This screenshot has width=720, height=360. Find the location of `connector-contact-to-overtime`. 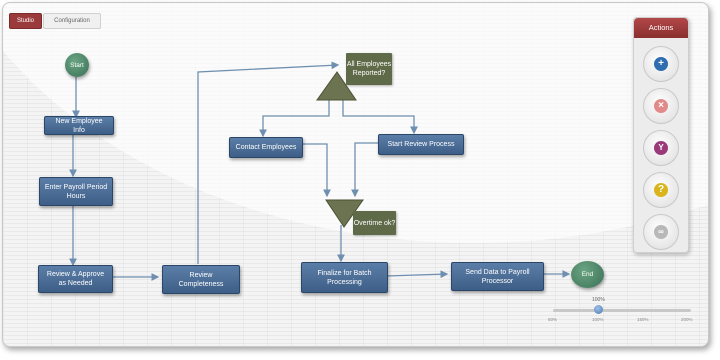

connector-contact-to-overtime is located at coordinates (315, 170).